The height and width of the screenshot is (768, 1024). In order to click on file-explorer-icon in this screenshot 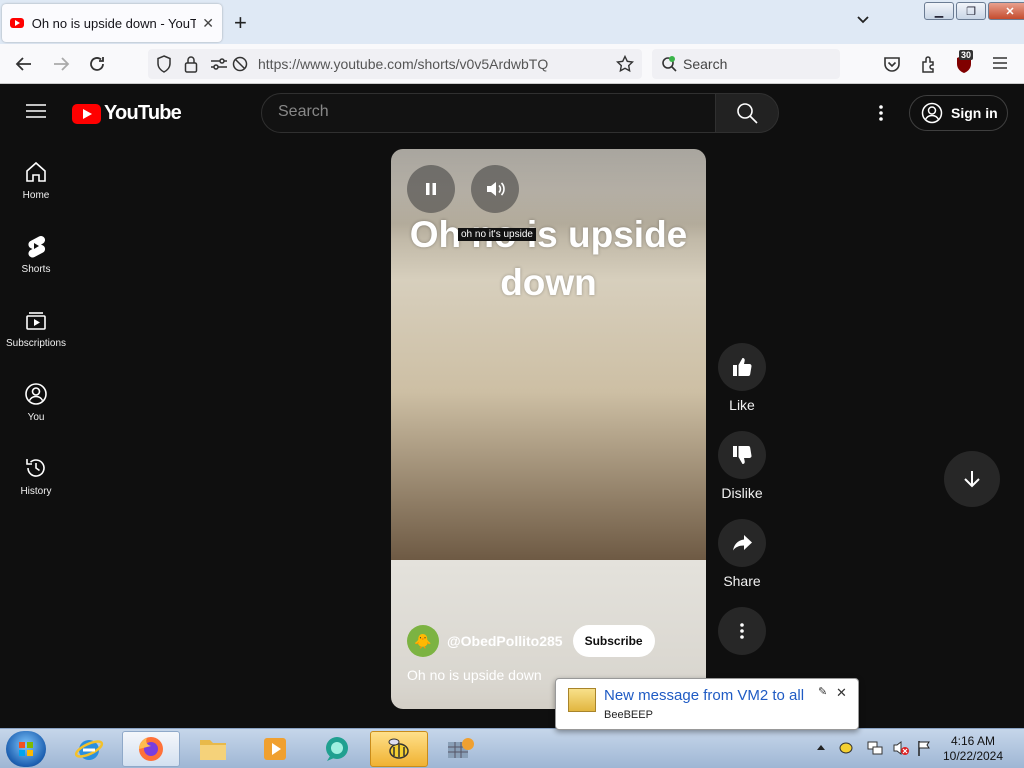, I will do `click(213, 749)`.